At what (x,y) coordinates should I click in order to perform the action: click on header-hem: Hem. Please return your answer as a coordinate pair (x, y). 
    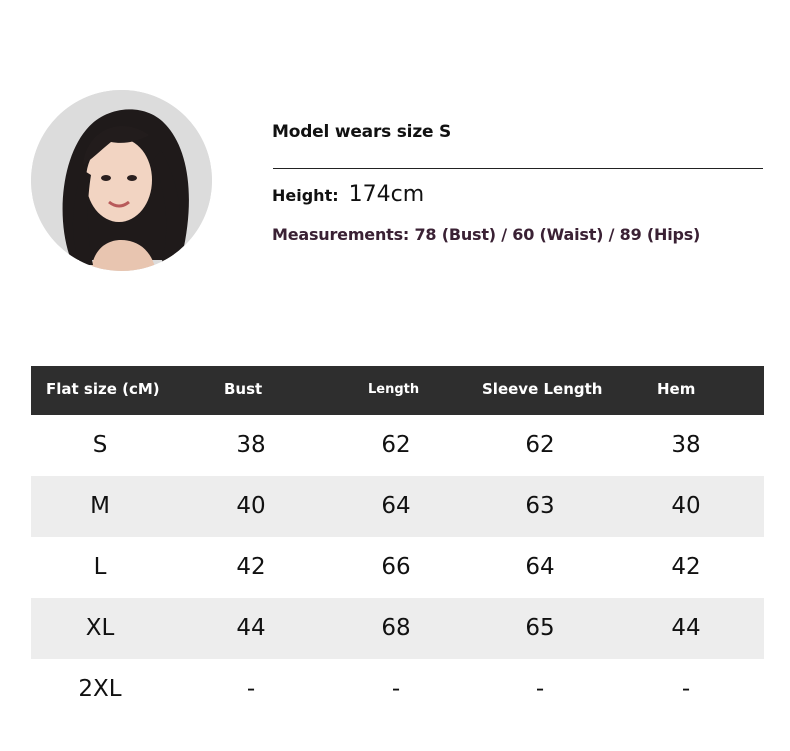
    Looking at the image, I should click on (676, 389).